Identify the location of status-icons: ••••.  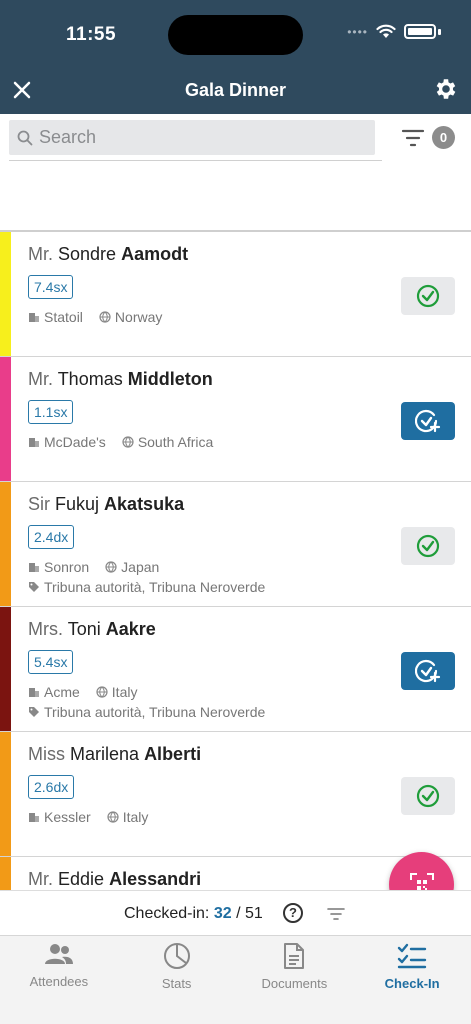
(394, 31).